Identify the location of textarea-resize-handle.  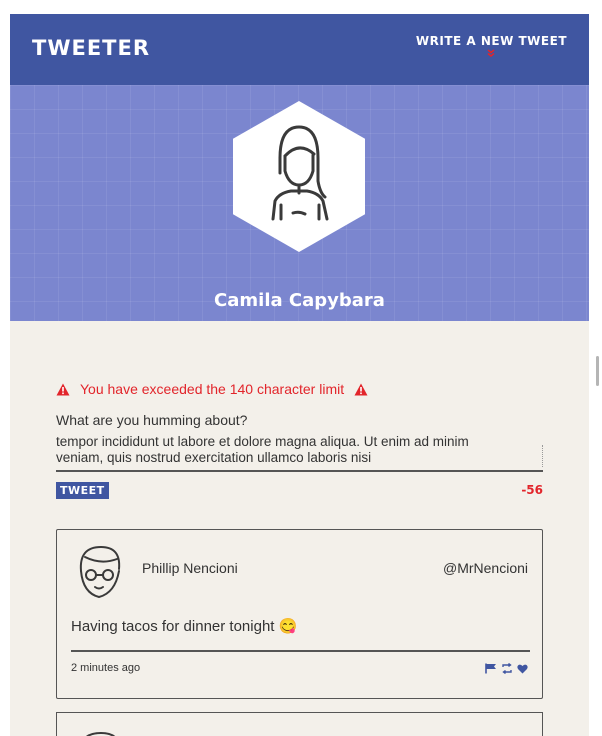
(541, 456).